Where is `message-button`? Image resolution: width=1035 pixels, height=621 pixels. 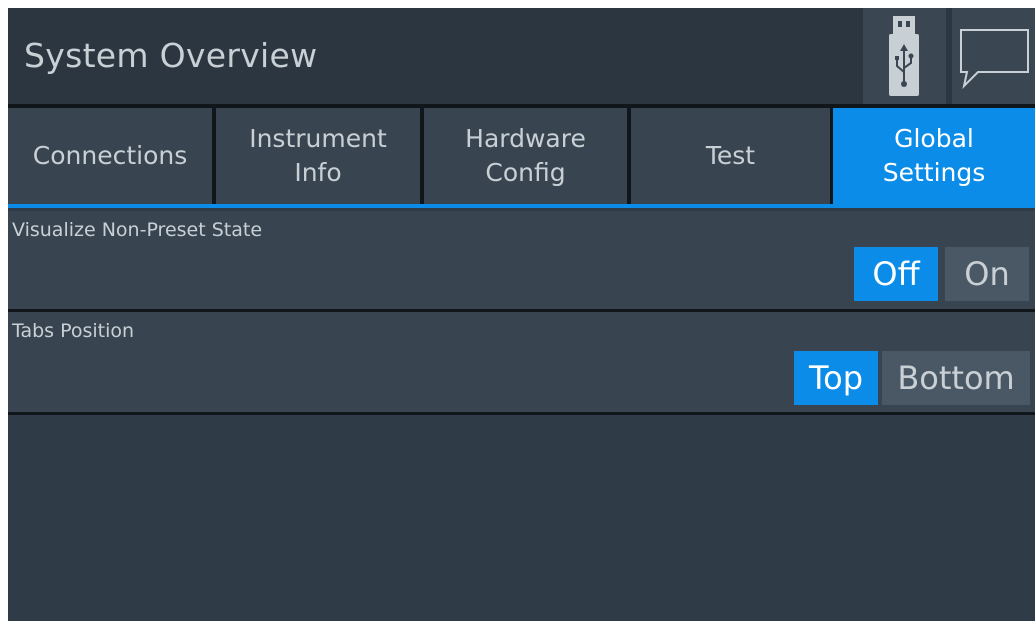
message-button is located at coordinates (993, 56).